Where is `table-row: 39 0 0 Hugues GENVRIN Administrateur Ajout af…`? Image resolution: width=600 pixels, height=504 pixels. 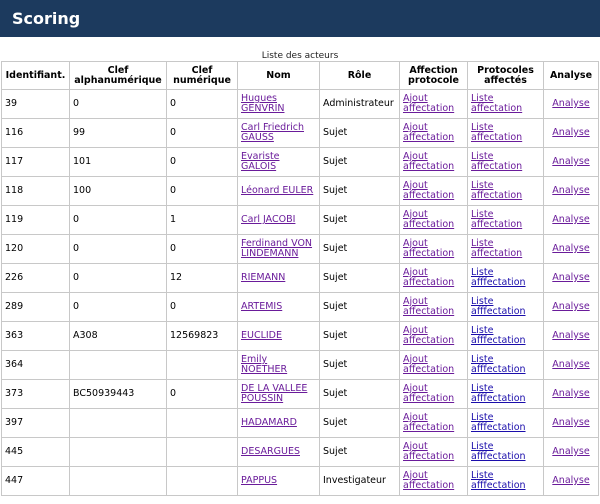 table-row: 39 0 0 Hugues GENVRIN Administrateur Ajout af… is located at coordinates (300, 104).